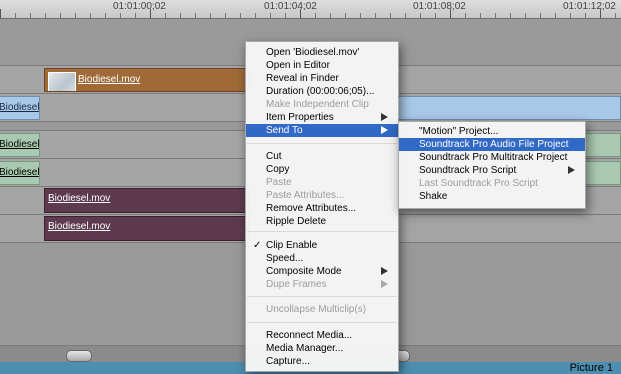  I want to click on menu-item-uncollapse-multiclip-s: Uncollapse Multiclip(s), so click(322, 309).